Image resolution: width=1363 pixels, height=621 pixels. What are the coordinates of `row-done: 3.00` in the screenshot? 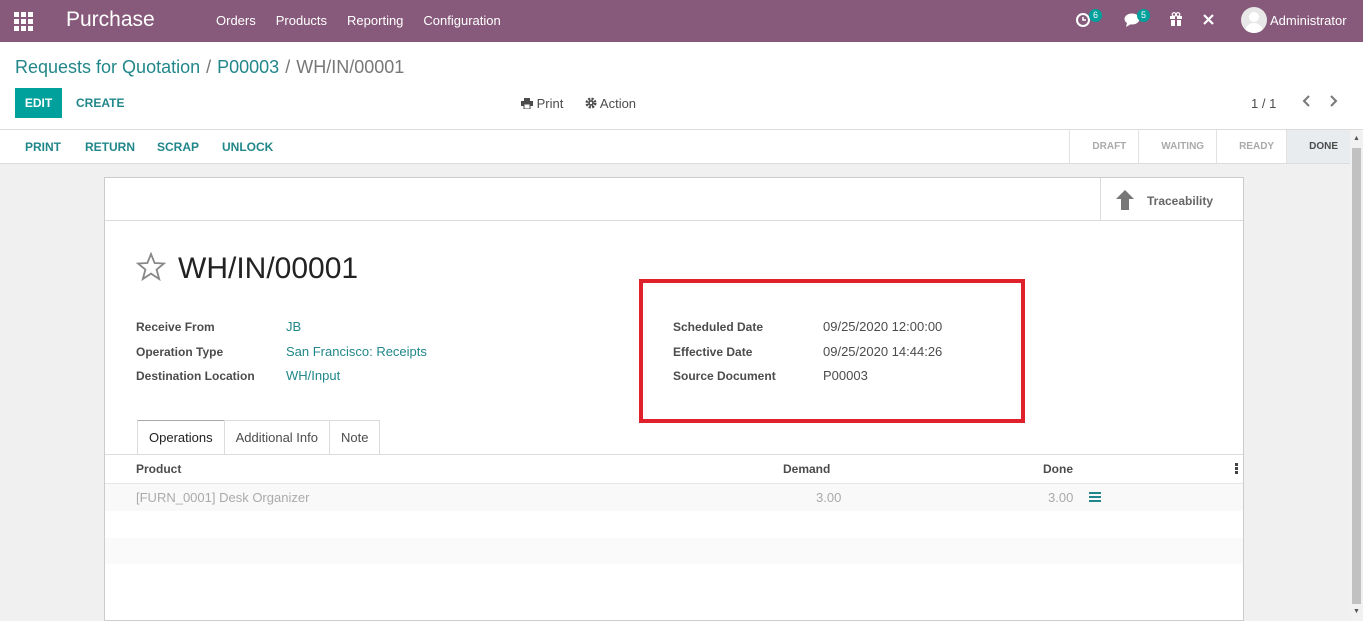 It's located at (1061, 497).